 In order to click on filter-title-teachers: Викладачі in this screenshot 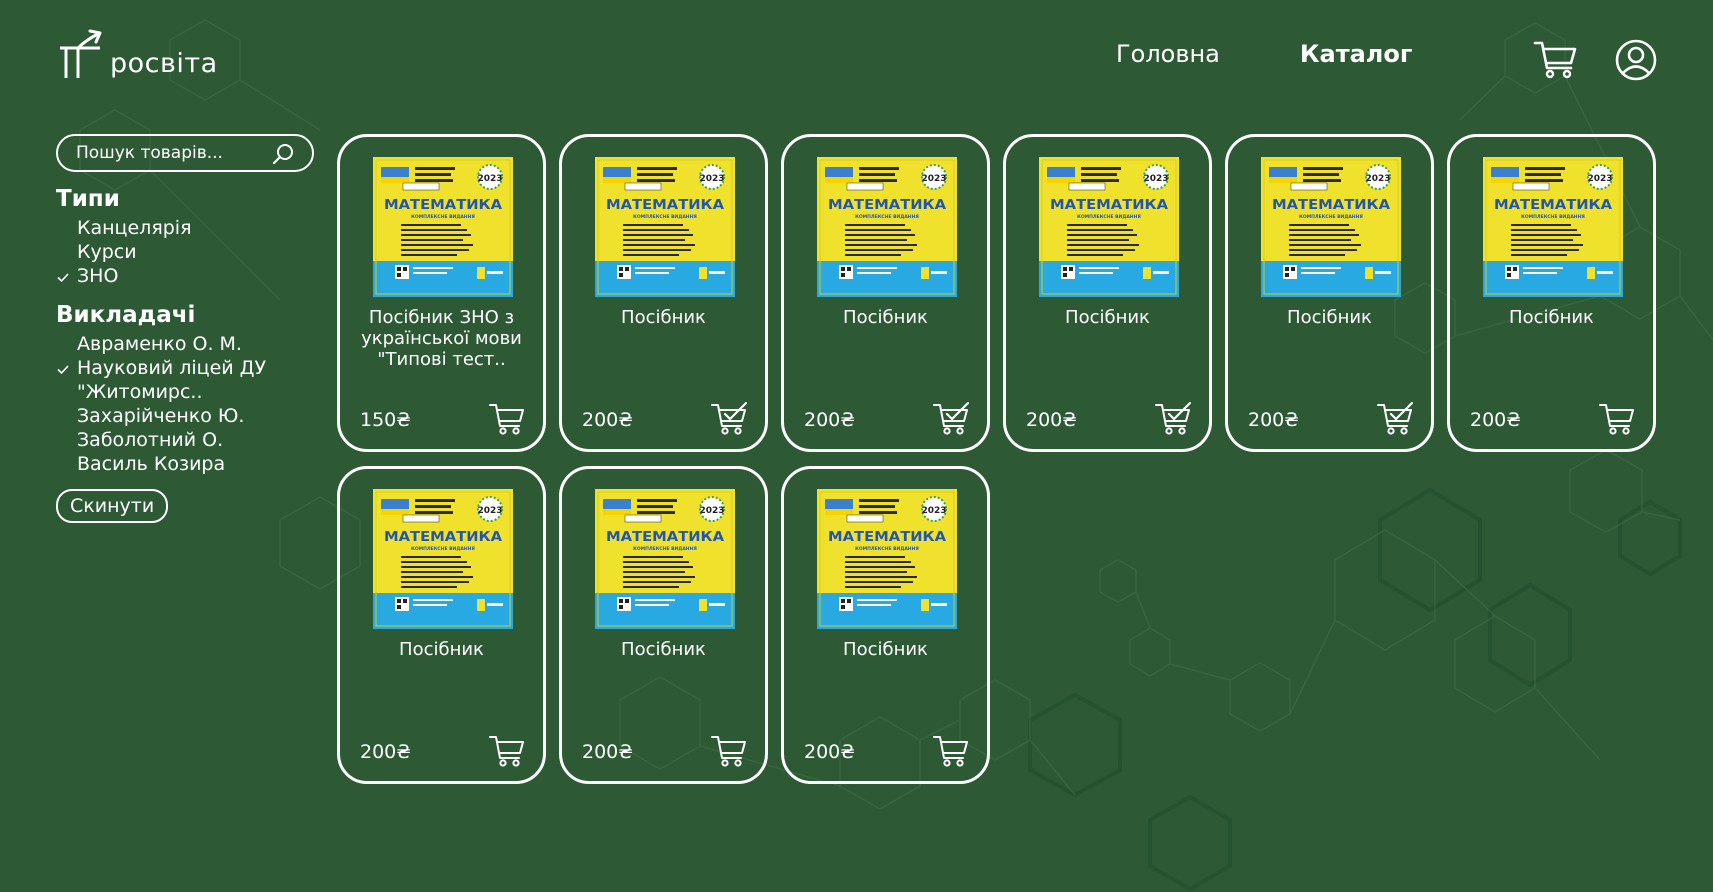, I will do `click(126, 315)`.